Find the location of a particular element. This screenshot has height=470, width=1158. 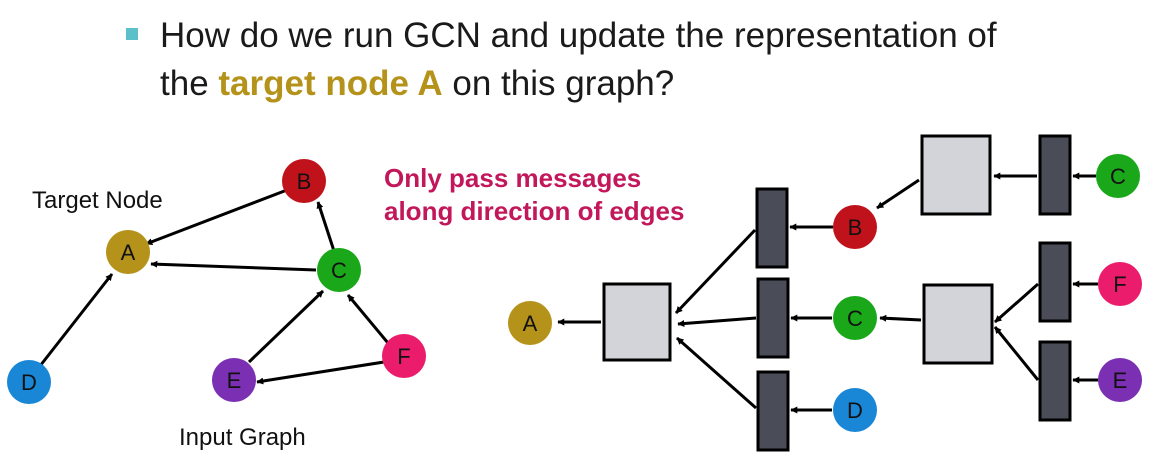

aggregator-box-b is located at coordinates (956, 175).